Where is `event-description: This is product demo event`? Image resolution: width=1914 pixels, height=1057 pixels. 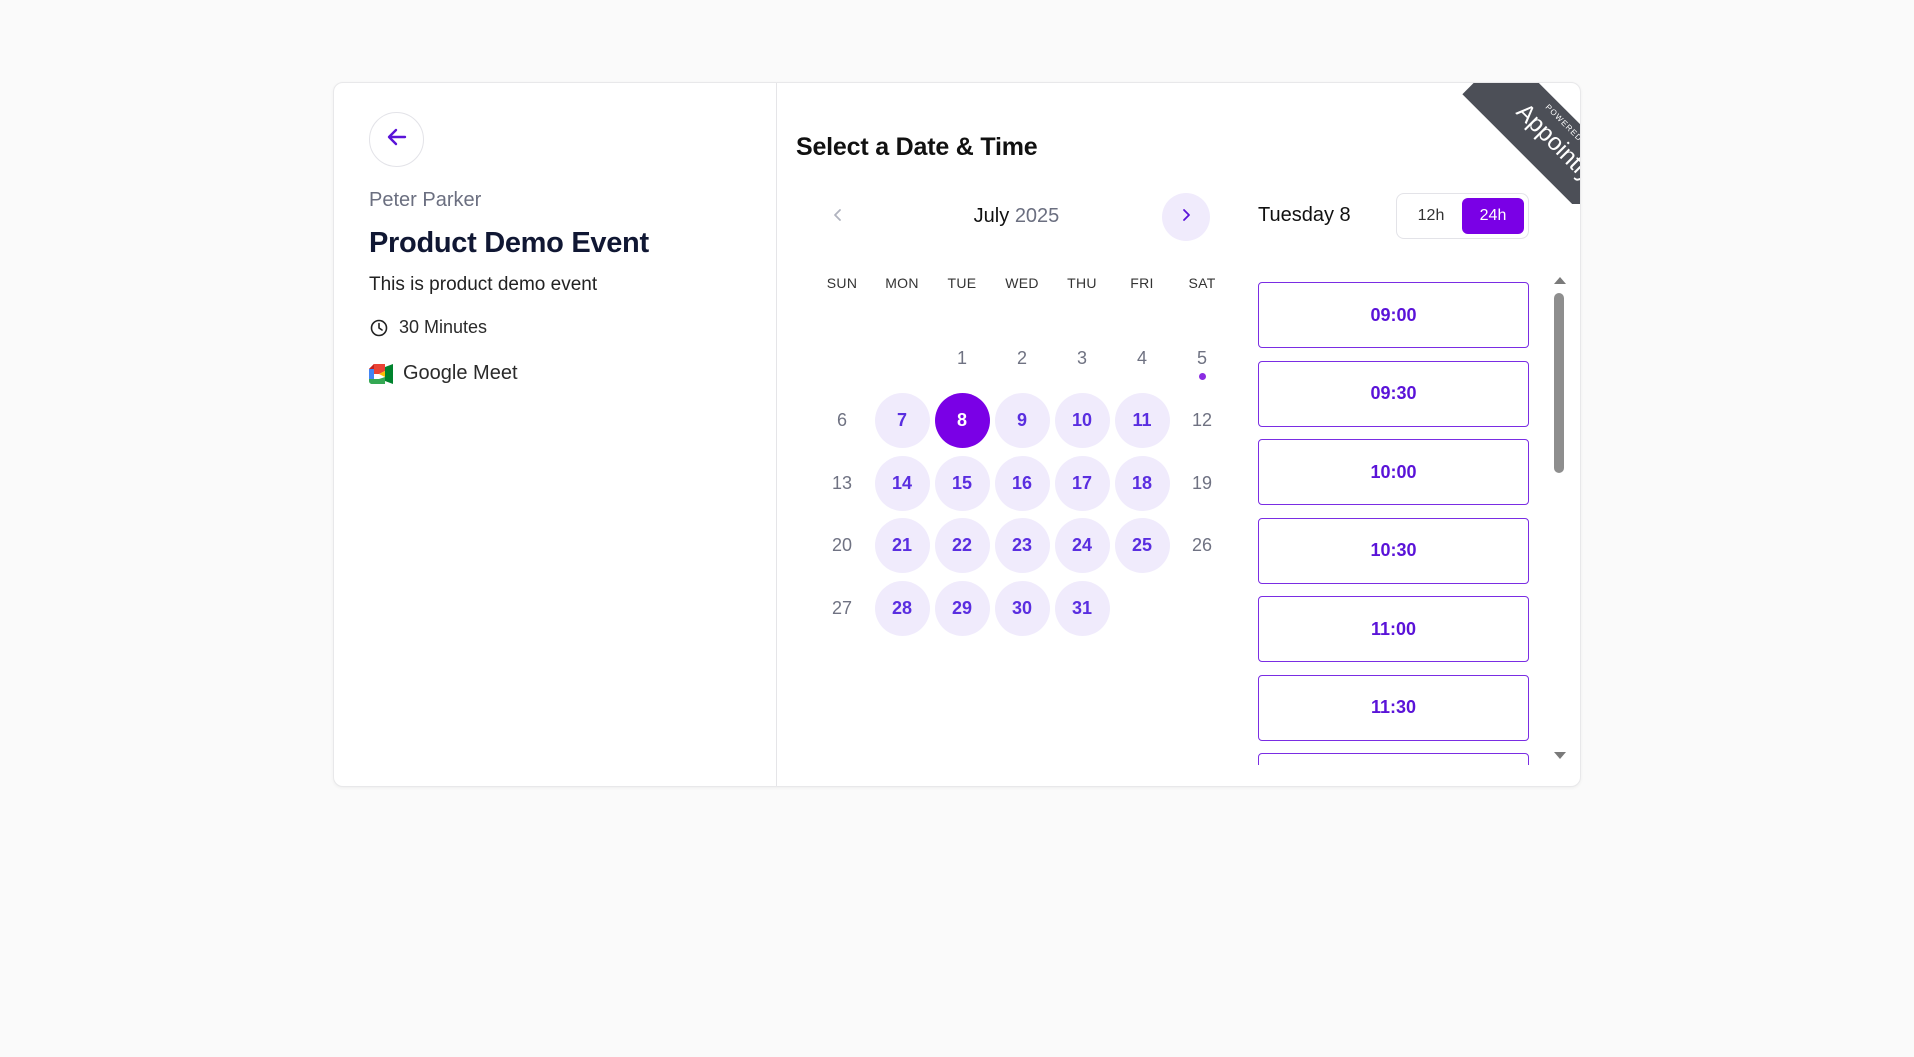 event-description: This is product demo event is located at coordinates (483, 284).